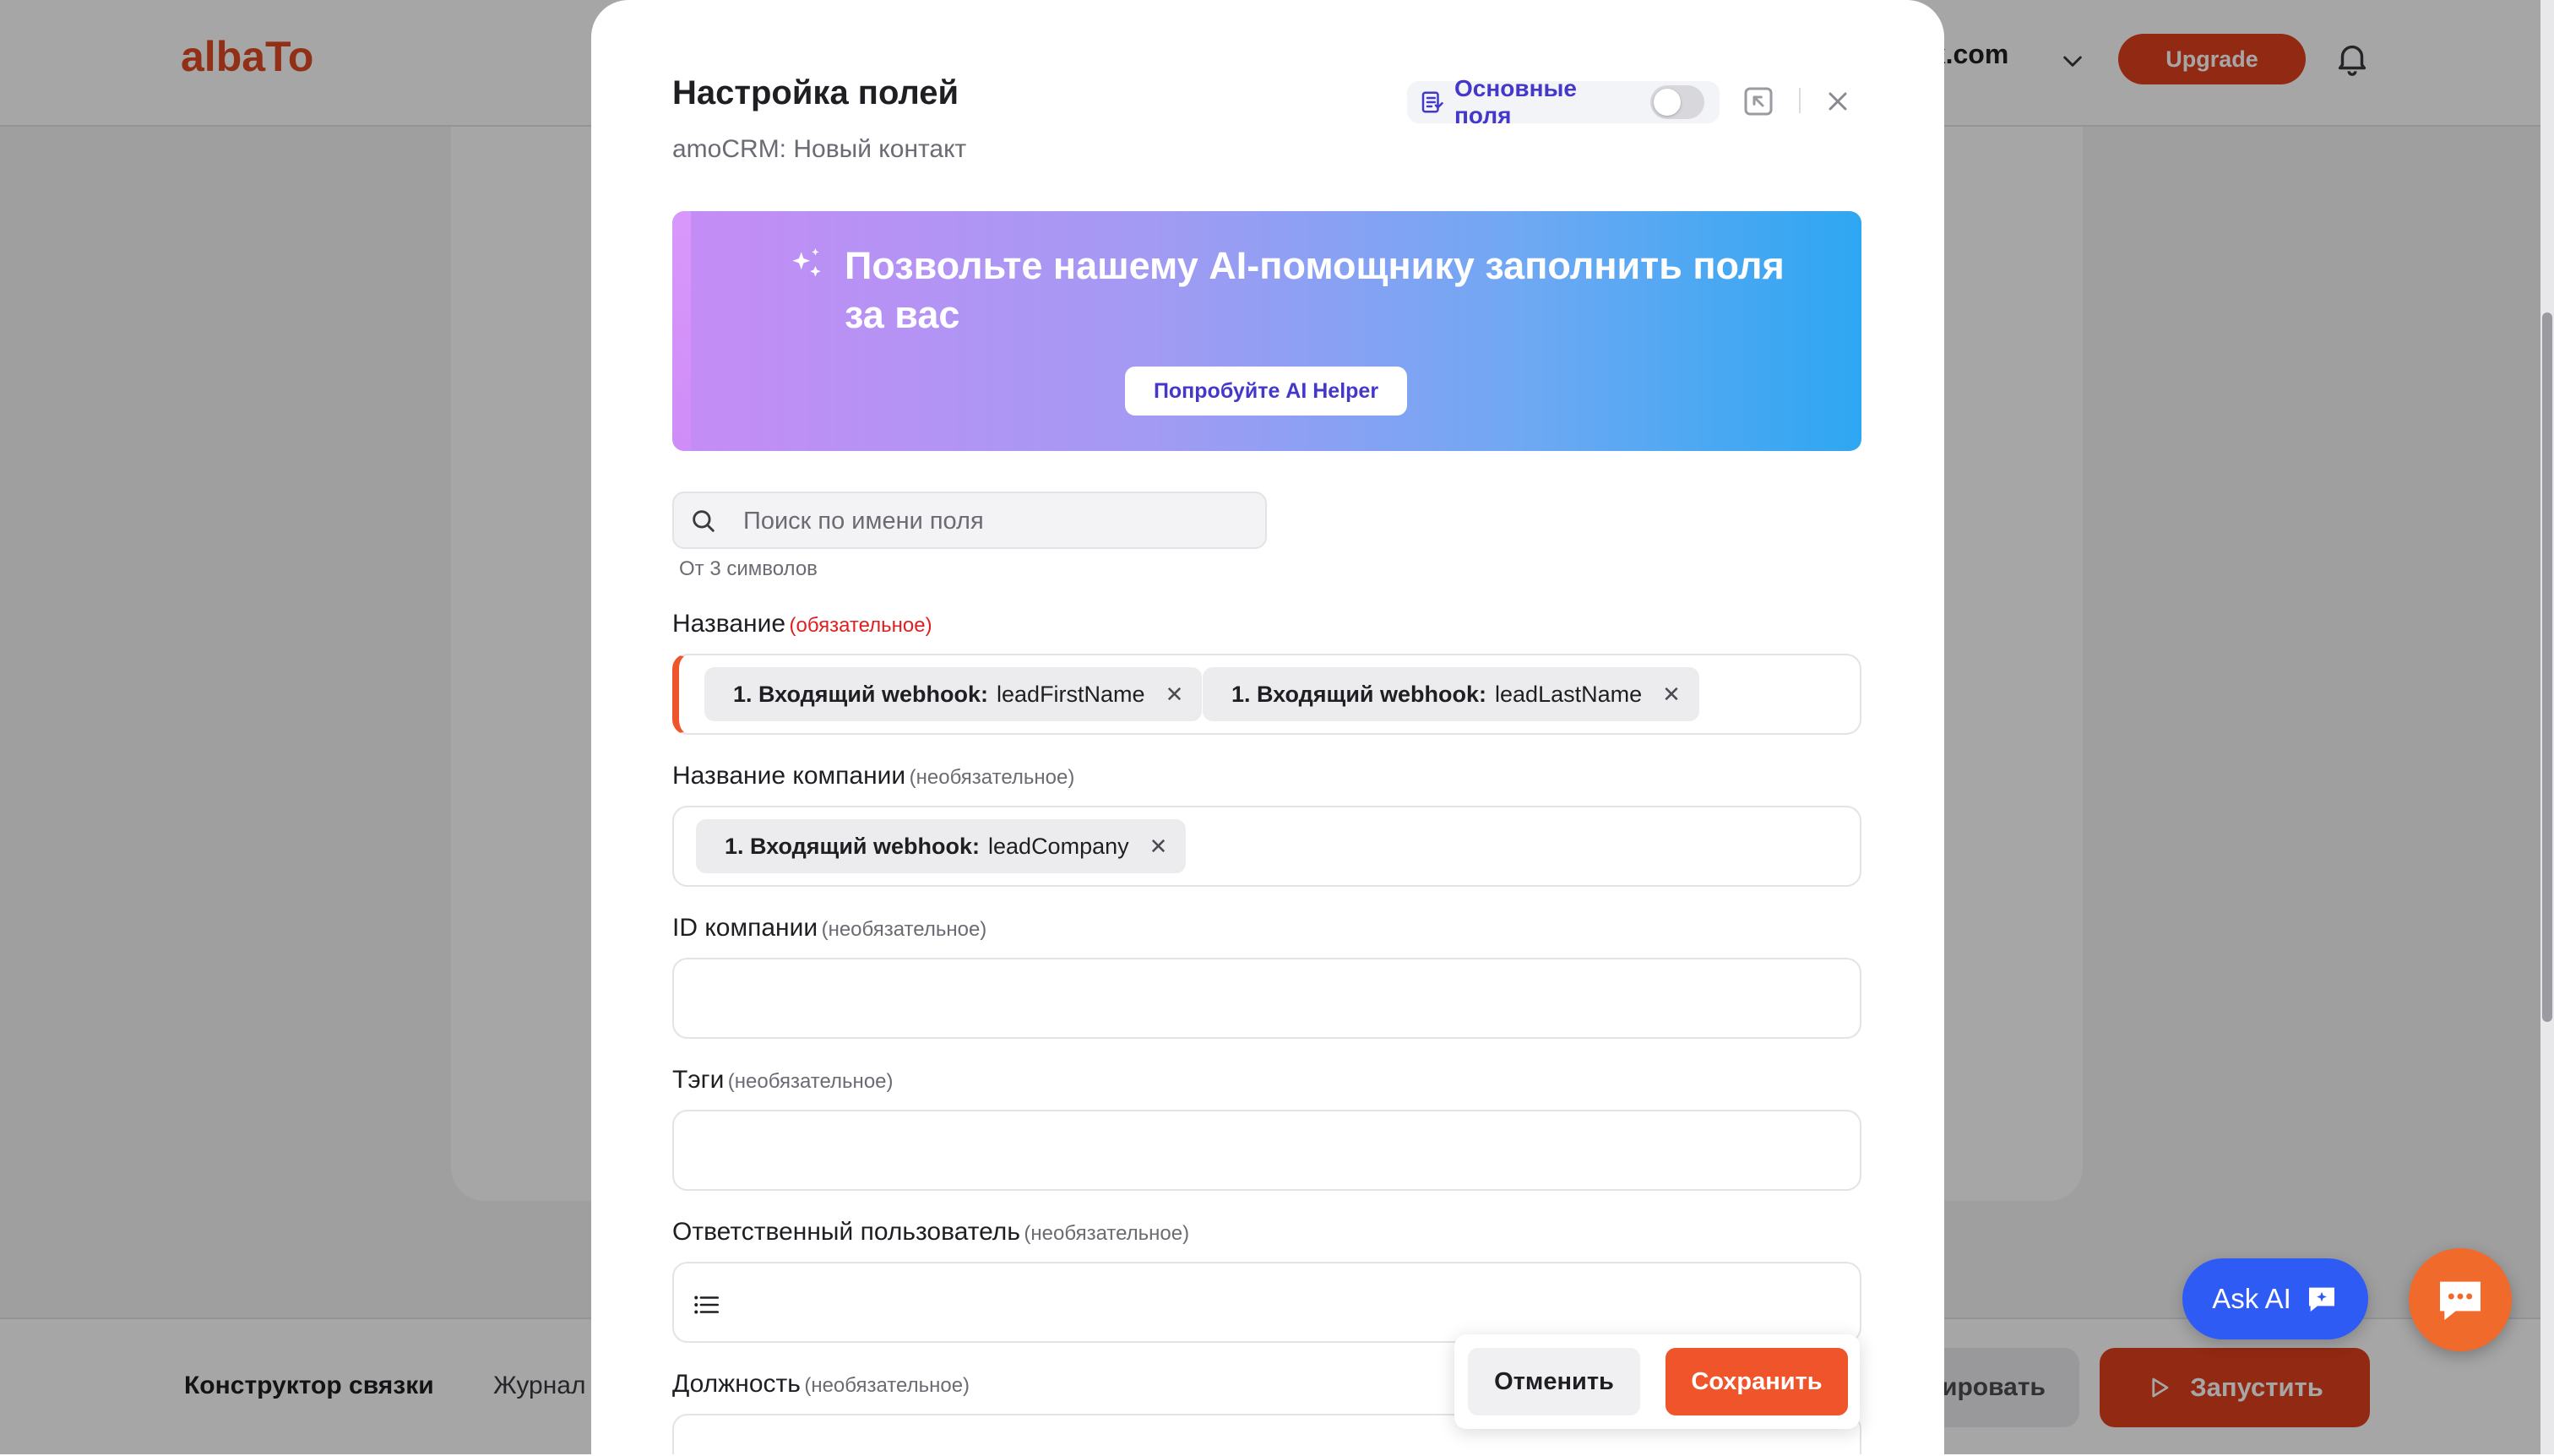  Describe the element at coordinates (1266, 999) in the screenshot. I see `field-input-company-id` at that location.